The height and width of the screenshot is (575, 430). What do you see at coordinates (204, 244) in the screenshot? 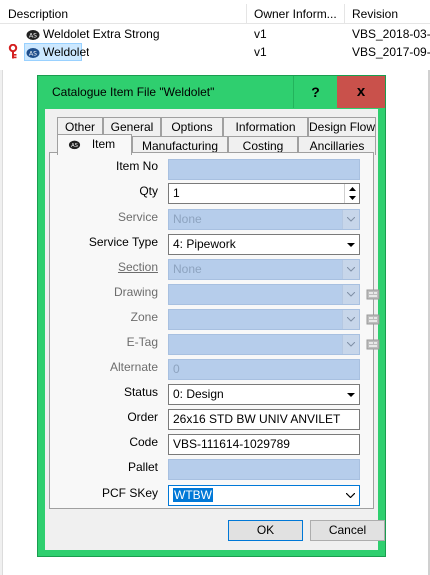
I see `service-type-value: 4: Pipework` at bounding box center [204, 244].